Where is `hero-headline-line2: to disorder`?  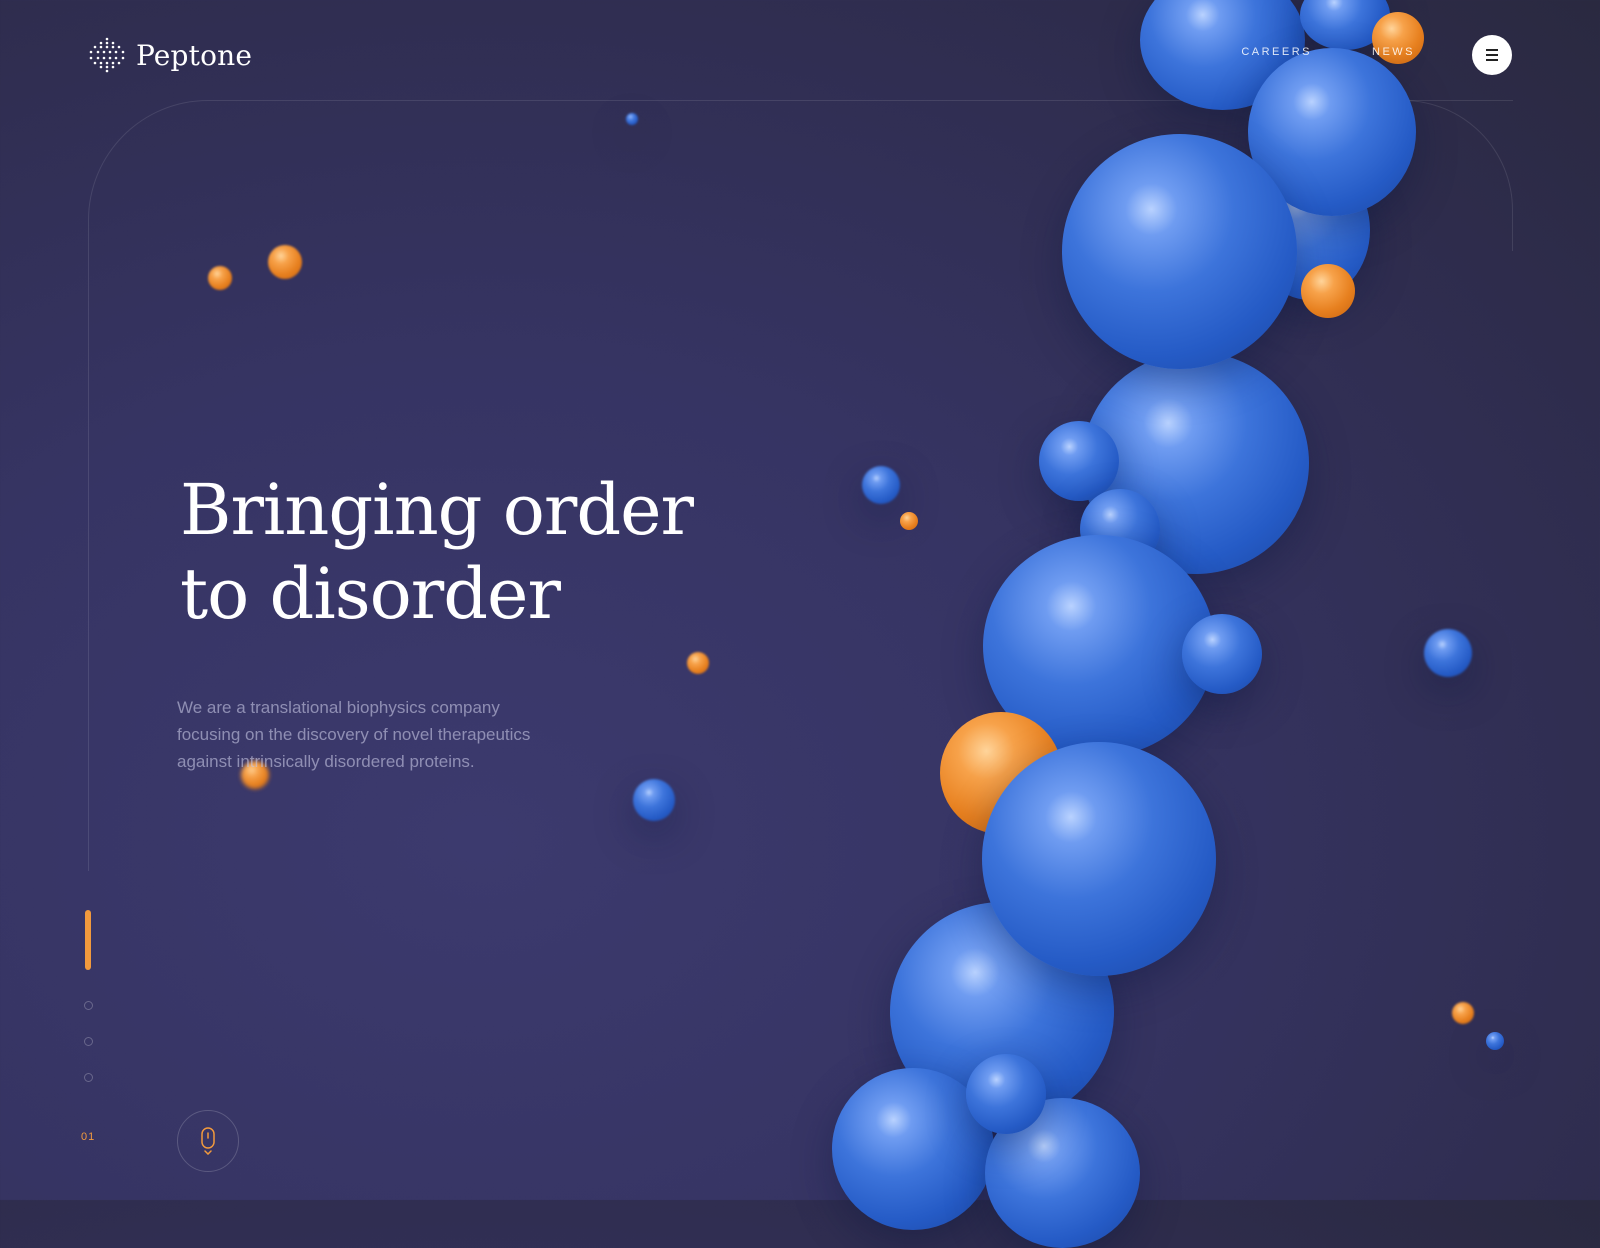
hero-headline-line2: to disorder is located at coordinates (370, 594).